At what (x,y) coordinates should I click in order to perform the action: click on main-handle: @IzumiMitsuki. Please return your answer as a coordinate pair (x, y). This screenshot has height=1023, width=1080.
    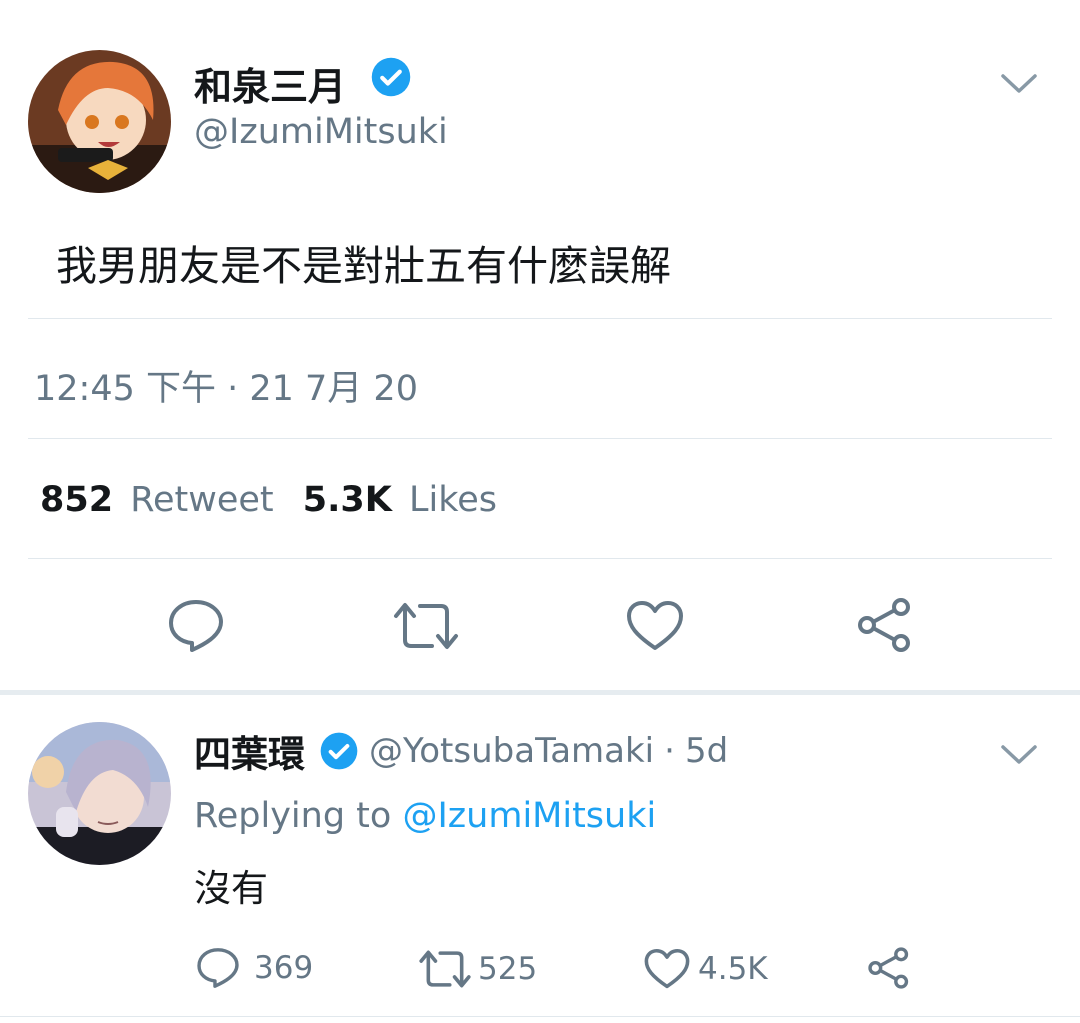
    Looking at the image, I should click on (321, 132).